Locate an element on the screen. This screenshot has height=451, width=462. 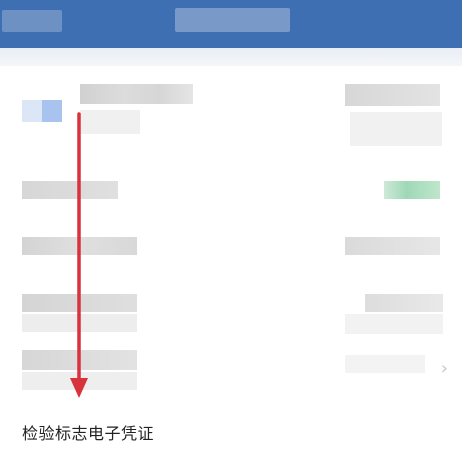
arrow-down-icon is located at coordinates (79, 255).